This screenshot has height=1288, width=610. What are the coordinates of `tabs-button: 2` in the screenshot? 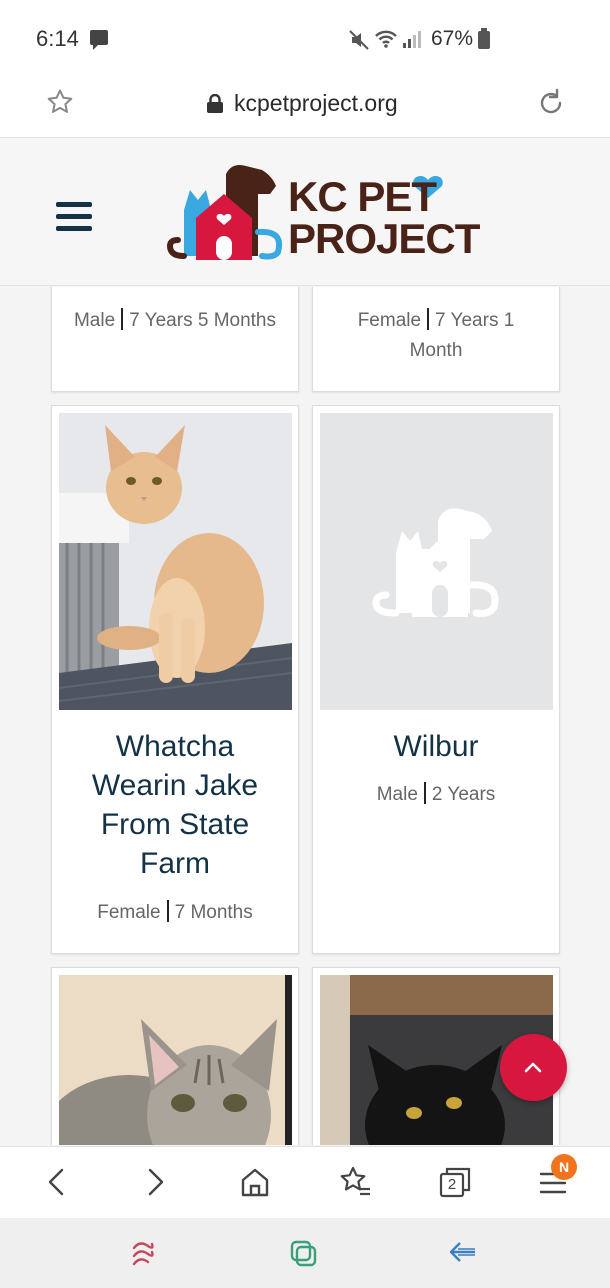 It's located at (455, 1182).